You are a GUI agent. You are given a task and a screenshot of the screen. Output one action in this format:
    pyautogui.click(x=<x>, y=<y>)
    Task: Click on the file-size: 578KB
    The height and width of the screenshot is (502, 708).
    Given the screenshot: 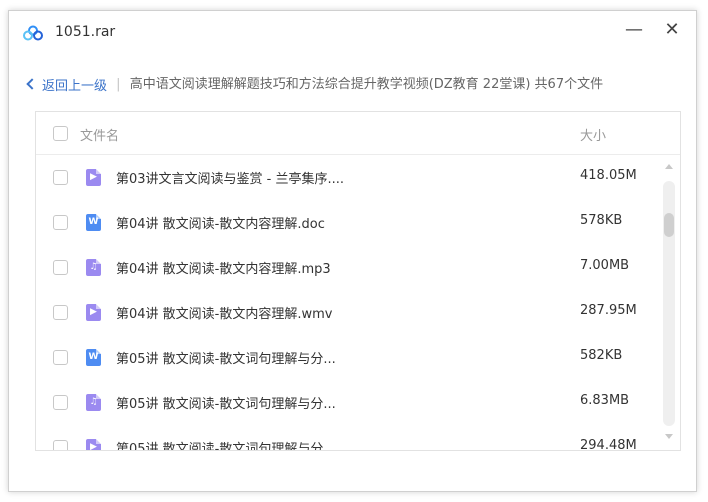 What is the action you would take?
    pyautogui.click(x=601, y=220)
    